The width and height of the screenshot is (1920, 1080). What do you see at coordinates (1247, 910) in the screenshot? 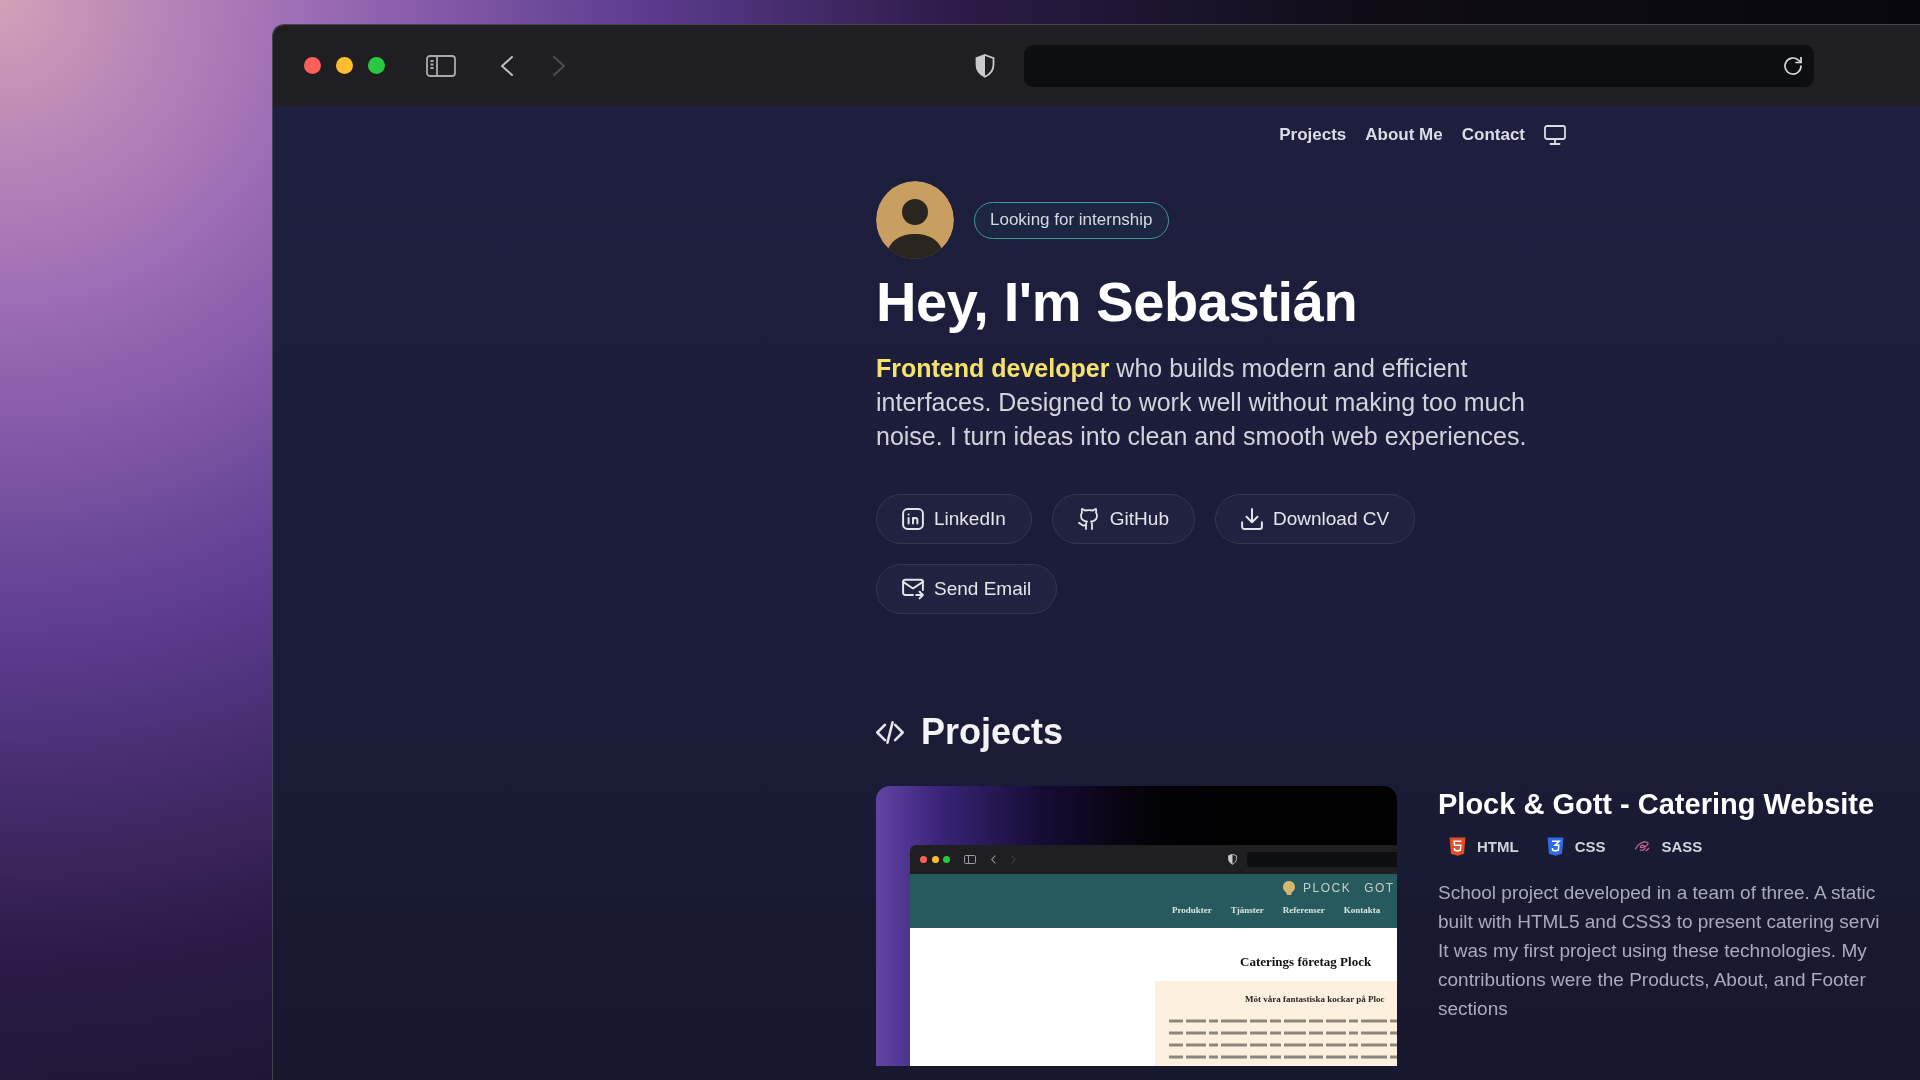
I see `site-menu-text: Tjänster` at bounding box center [1247, 910].